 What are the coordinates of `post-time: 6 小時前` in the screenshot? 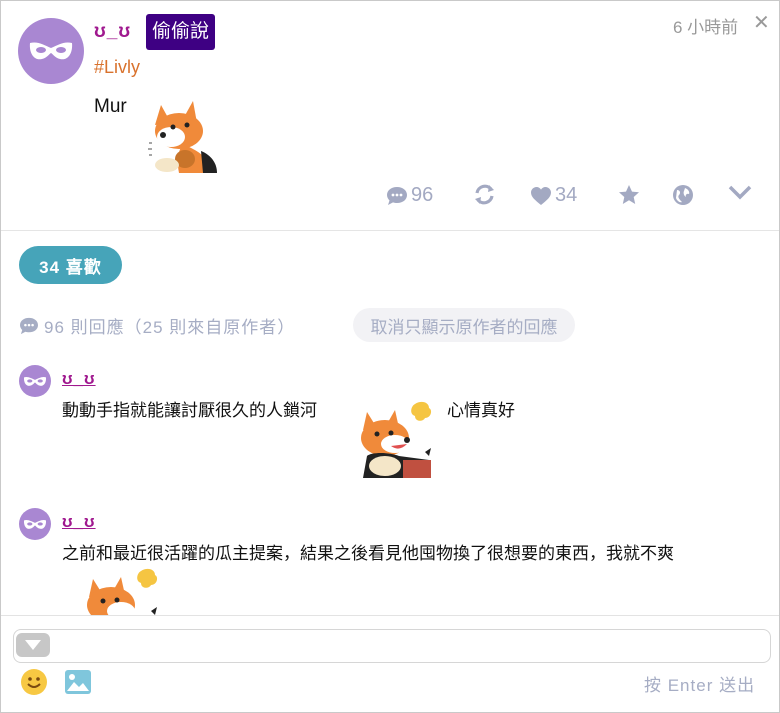 It's located at (706, 27).